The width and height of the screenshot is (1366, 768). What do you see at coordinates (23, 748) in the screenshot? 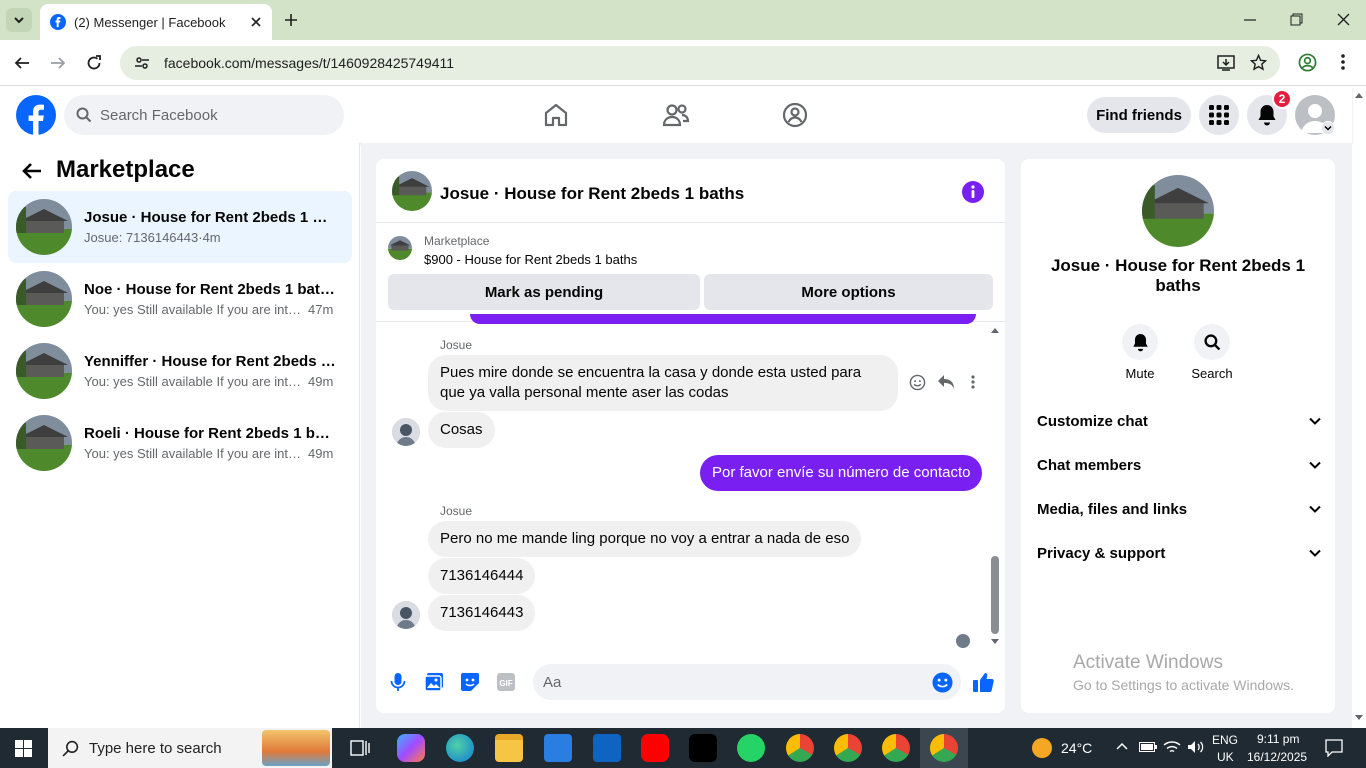
I see `windows-start-icon` at bounding box center [23, 748].